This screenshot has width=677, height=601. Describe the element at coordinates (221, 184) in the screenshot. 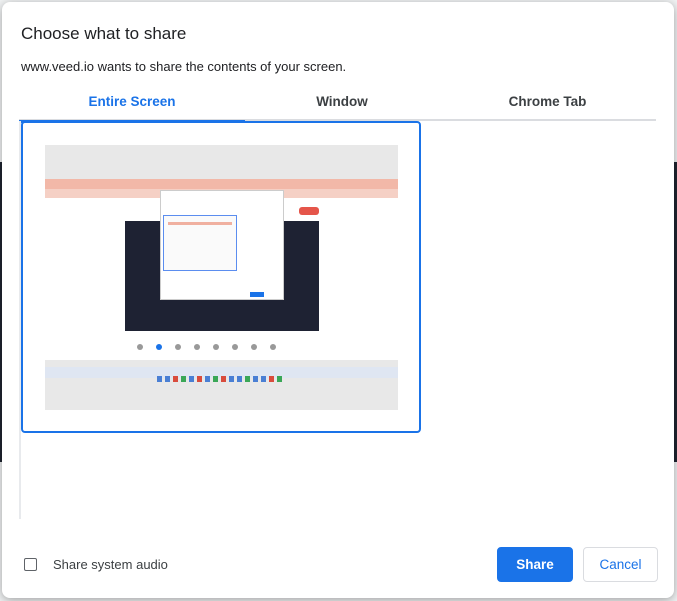

I see `thumbnail-tab-strip` at that location.